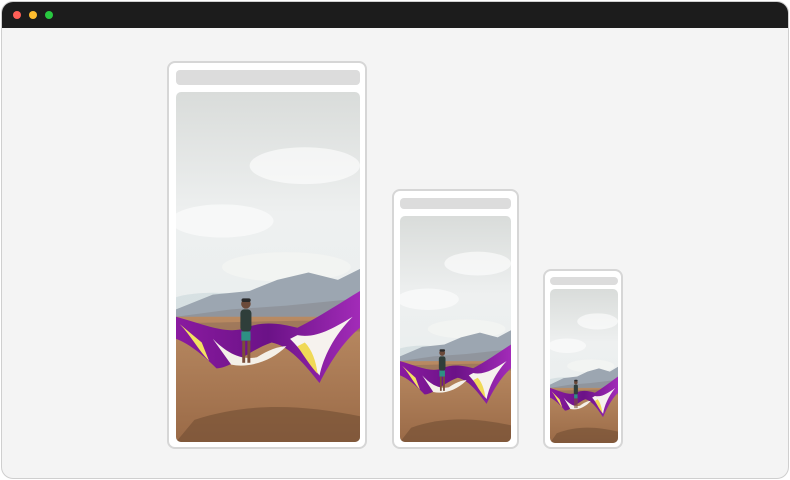 The image size is (790, 480). I want to click on title-bar, so click(395, 15).